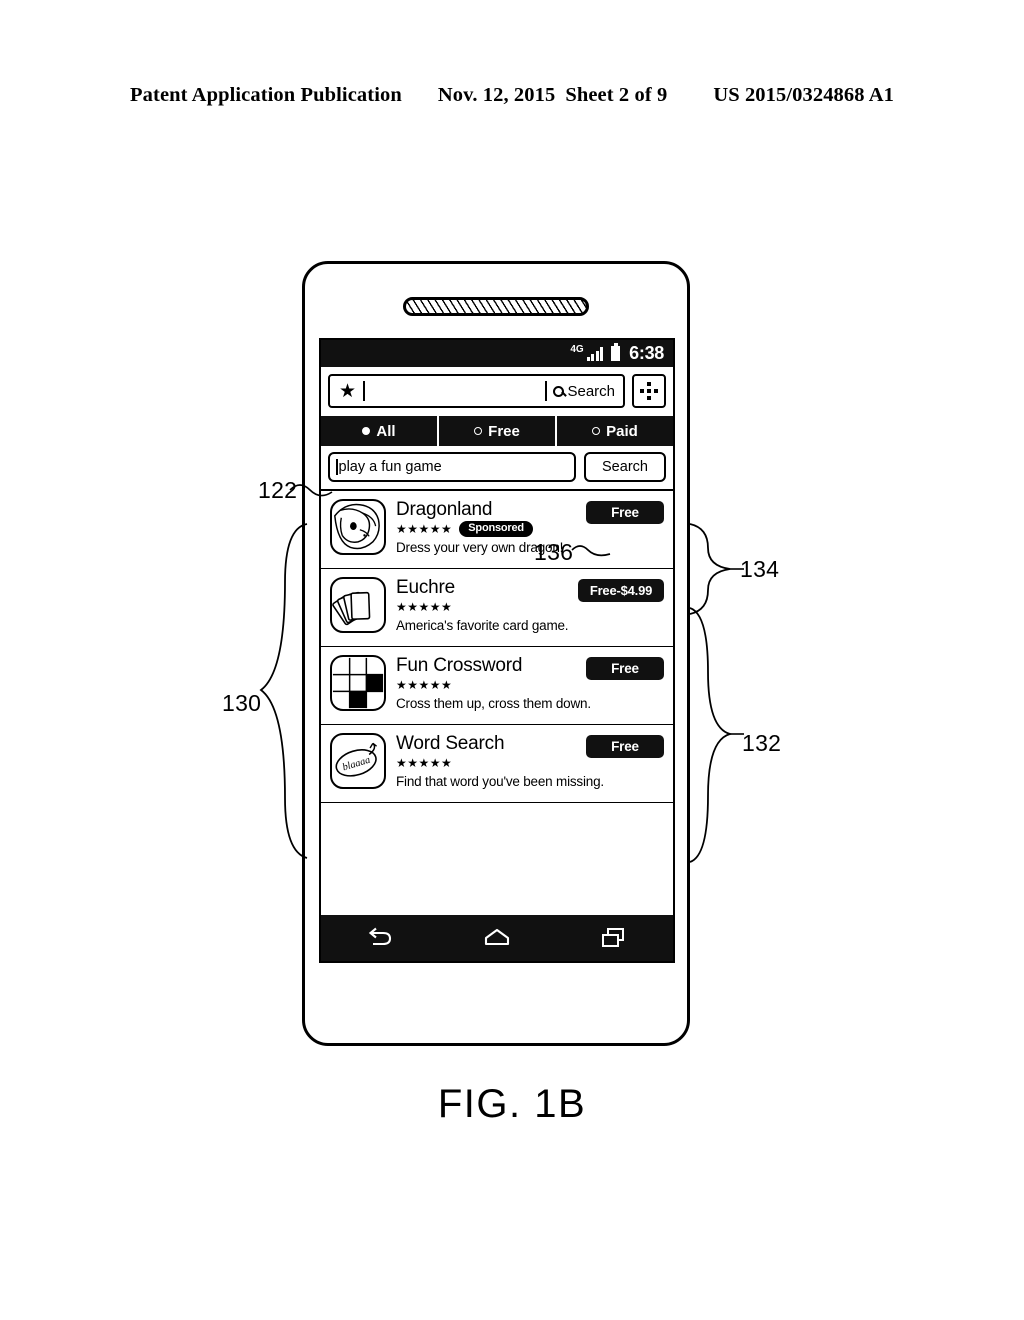 Image resolution: width=1024 pixels, height=1320 pixels. I want to click on radio-on-icon, so click(366, 431).